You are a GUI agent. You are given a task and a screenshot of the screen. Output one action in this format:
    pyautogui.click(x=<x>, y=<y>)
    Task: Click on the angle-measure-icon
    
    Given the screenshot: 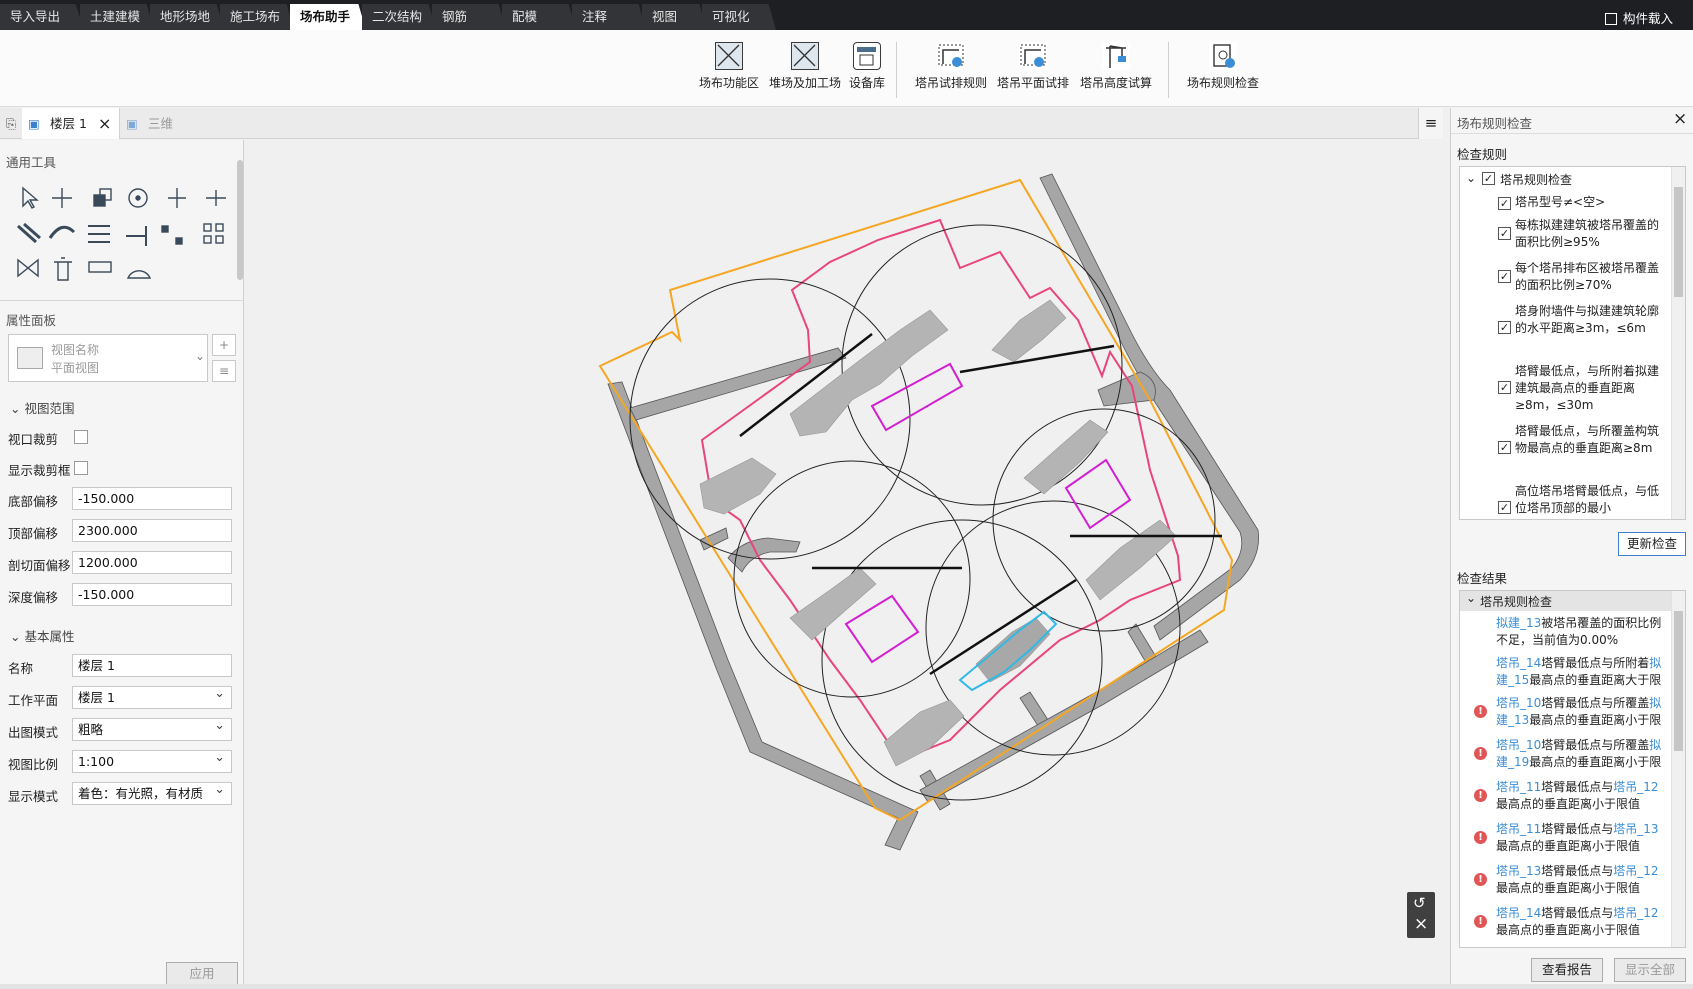 What is the action you would take?
    pyautogui.click(x=139, y=274)
    